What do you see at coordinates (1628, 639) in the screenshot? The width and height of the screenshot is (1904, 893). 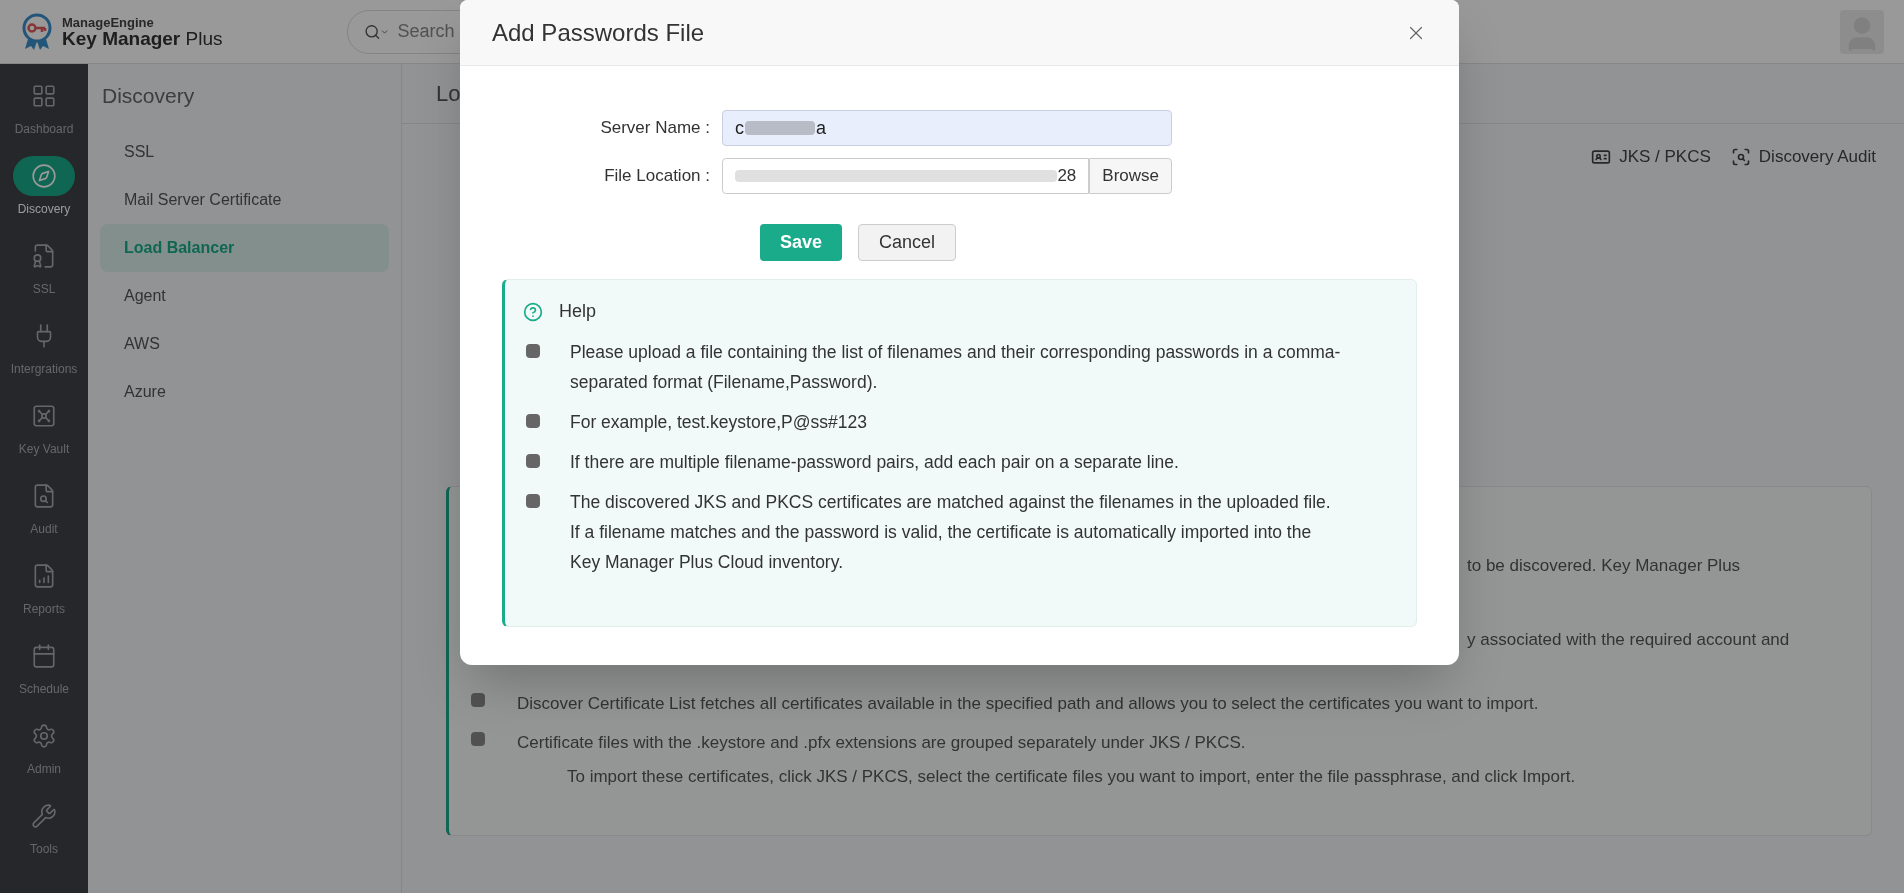 I see `help-text: y associated with the required account and` at bounding box center [1628, 639].